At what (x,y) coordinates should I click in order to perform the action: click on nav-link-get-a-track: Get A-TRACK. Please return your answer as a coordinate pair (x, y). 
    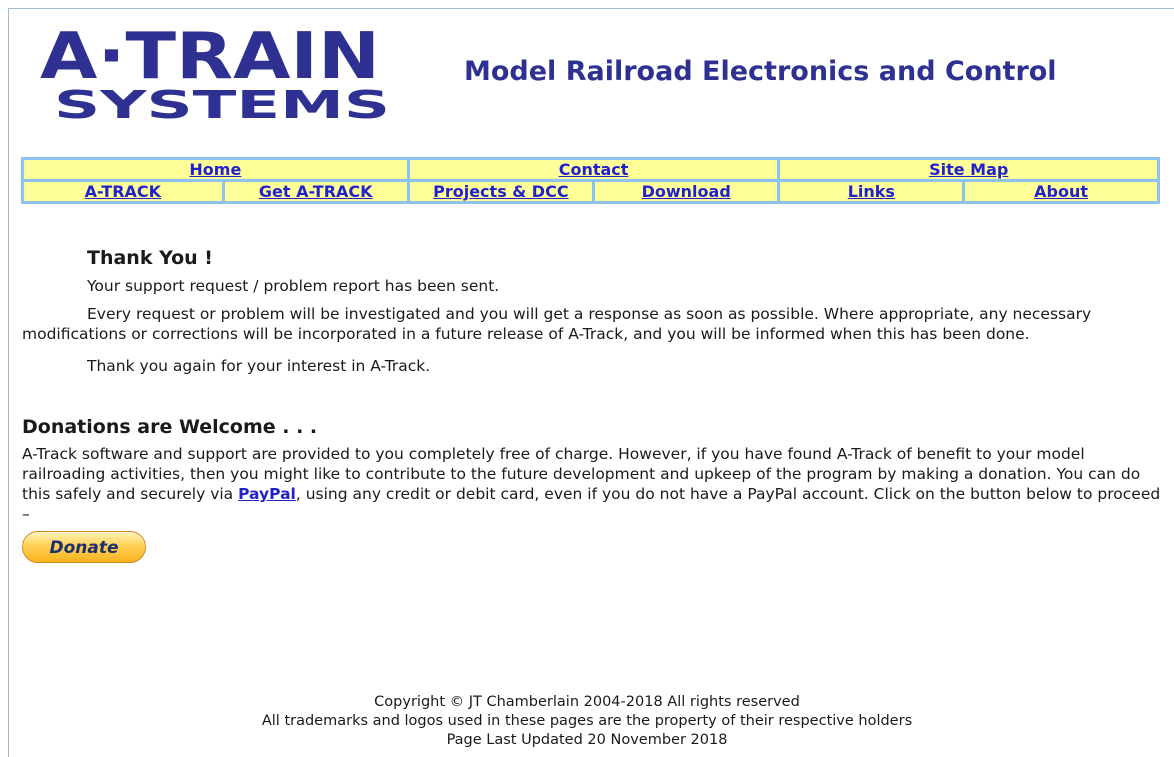
    Looking at the image, I should click on (316, 191).